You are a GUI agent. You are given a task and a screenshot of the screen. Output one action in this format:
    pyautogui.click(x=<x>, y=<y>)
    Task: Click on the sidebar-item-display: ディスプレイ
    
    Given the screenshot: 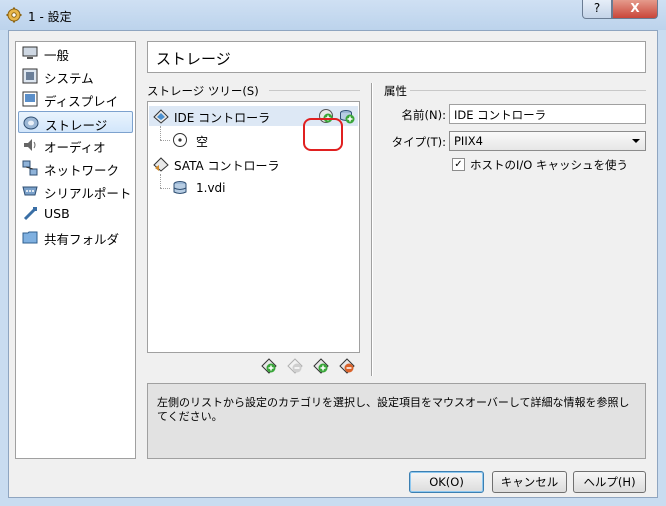 What is the action you would take?
    pyautogui.click(x=75, y=99)
    